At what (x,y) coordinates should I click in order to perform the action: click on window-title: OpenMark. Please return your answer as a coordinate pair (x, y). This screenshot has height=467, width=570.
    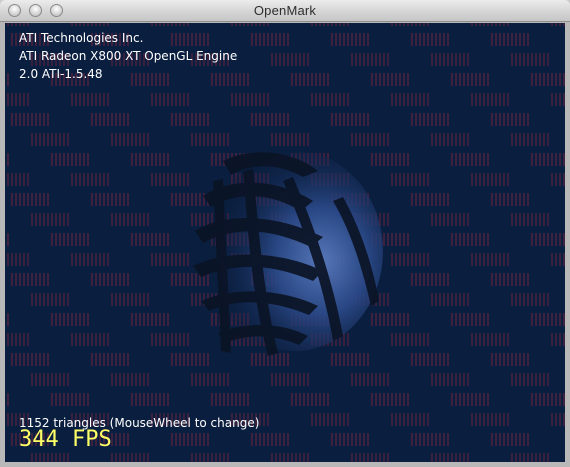
    Looking at the image, I should click on (285, 10).